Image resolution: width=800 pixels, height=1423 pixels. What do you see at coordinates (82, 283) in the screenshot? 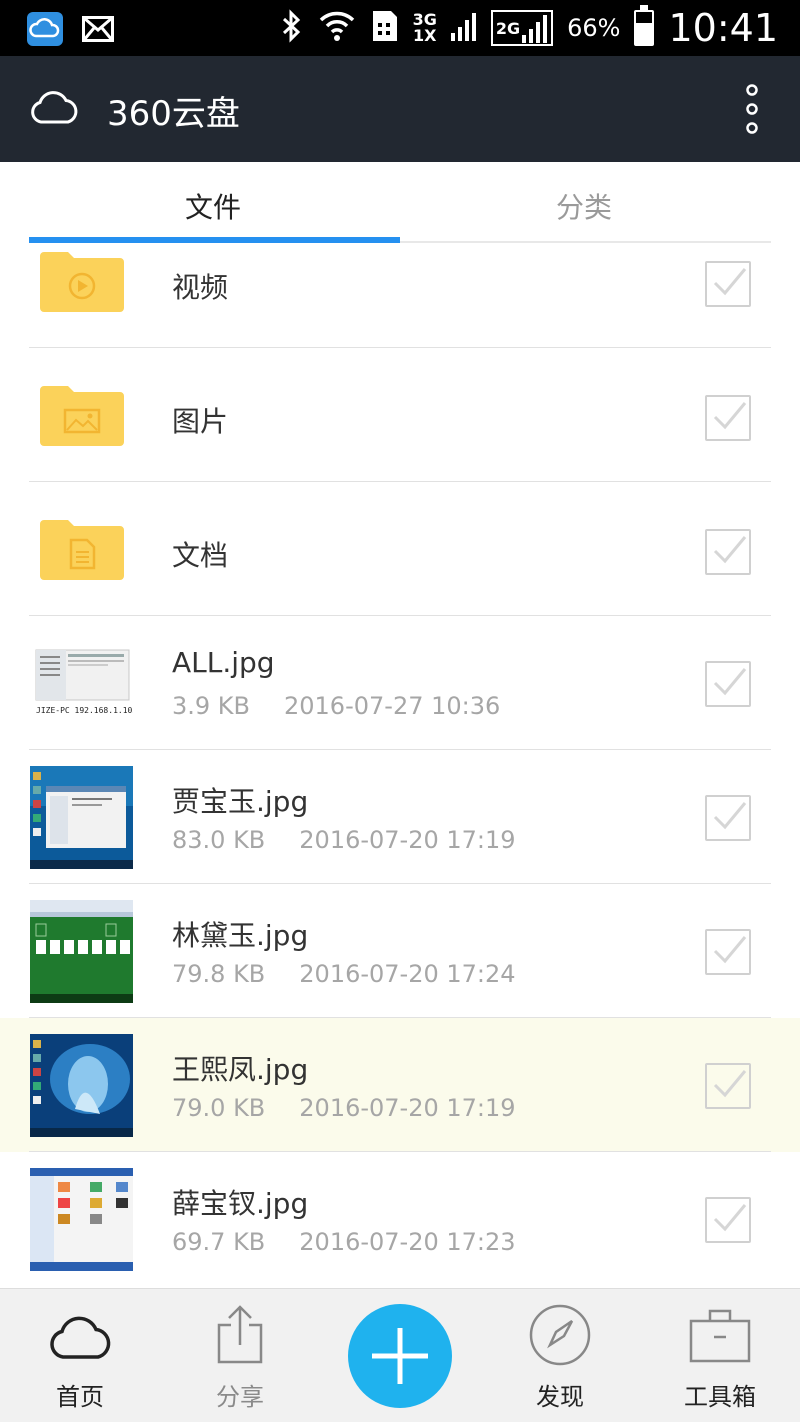
I see `folder-video-icon` at bounding box center [82, 283].